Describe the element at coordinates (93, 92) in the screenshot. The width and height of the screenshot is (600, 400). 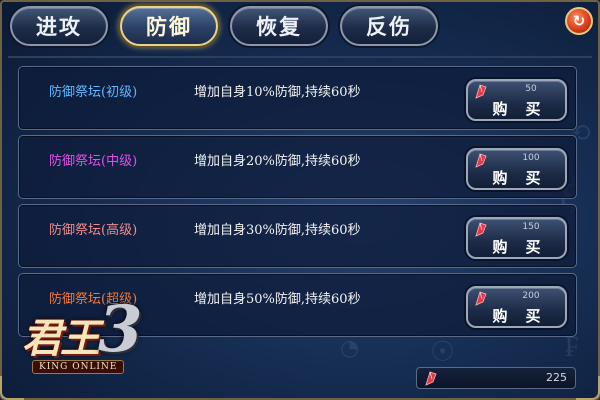
I see `item-name: 防御祭坛(初级)` at that location.